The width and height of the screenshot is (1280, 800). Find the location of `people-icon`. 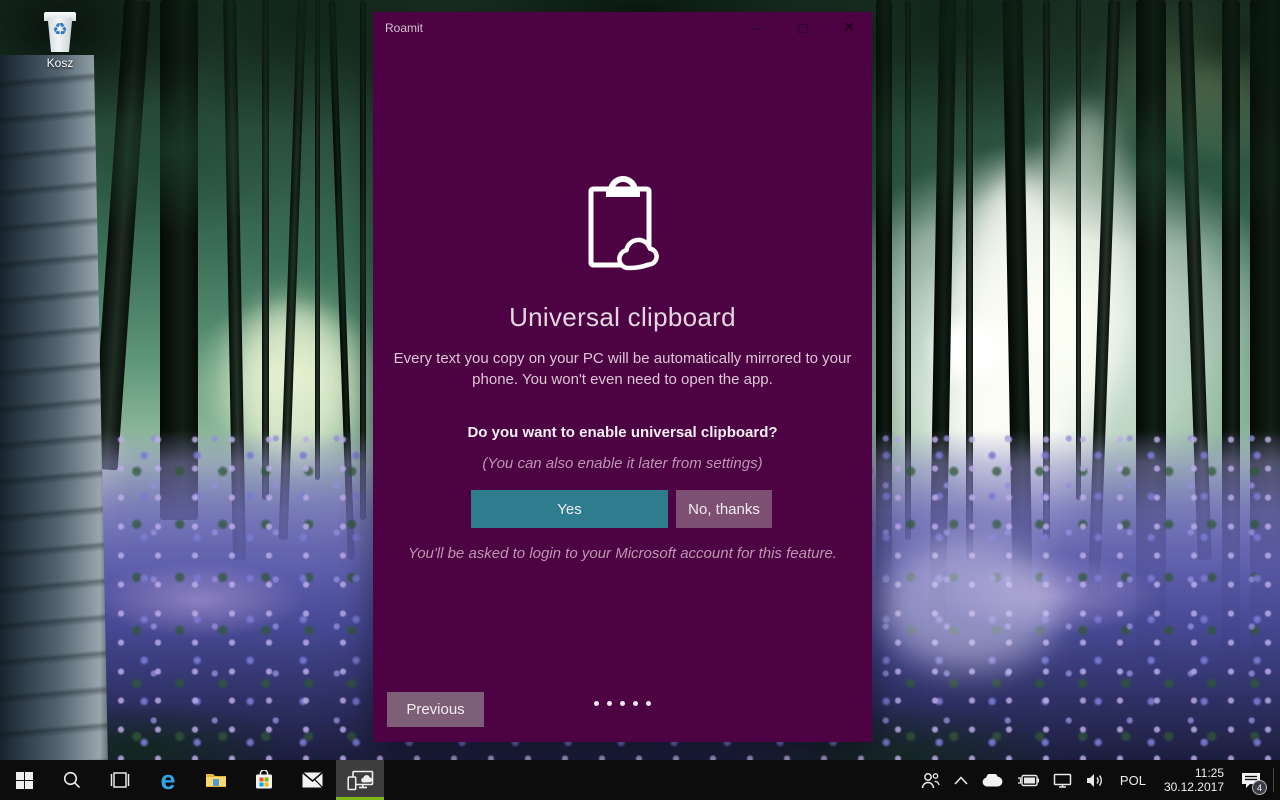

people-icon is located at coordinates (930, 780).